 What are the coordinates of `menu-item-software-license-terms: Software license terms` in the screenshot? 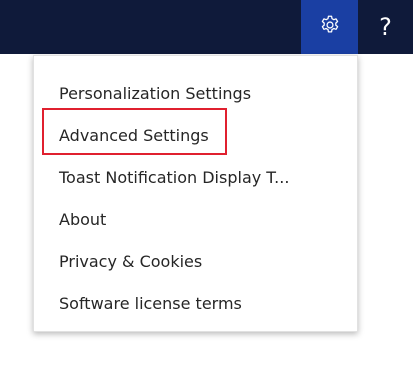 It's located at (195, 303).